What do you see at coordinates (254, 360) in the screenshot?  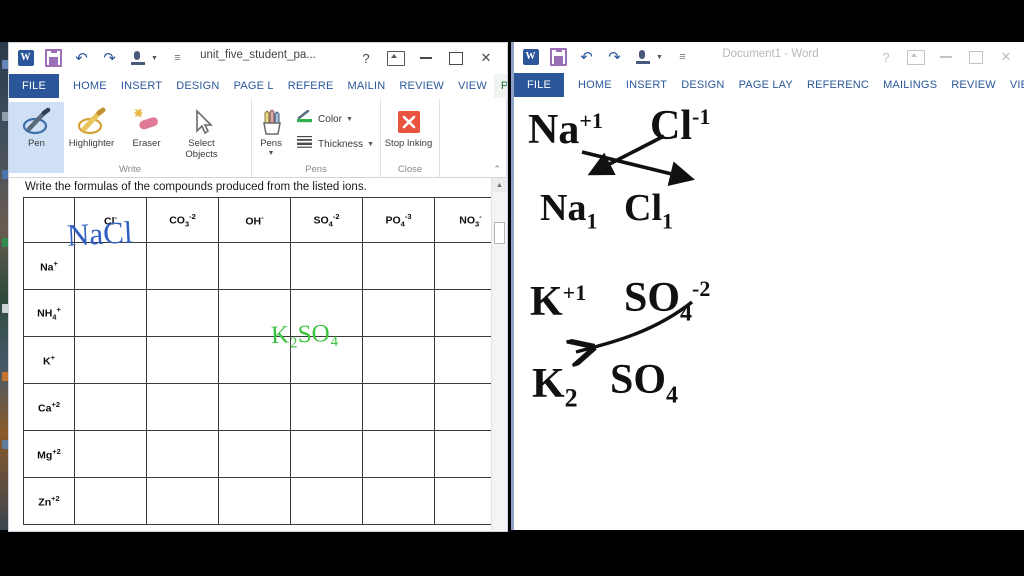 I see `cell-k-oh` at bounding box center [254, 360].